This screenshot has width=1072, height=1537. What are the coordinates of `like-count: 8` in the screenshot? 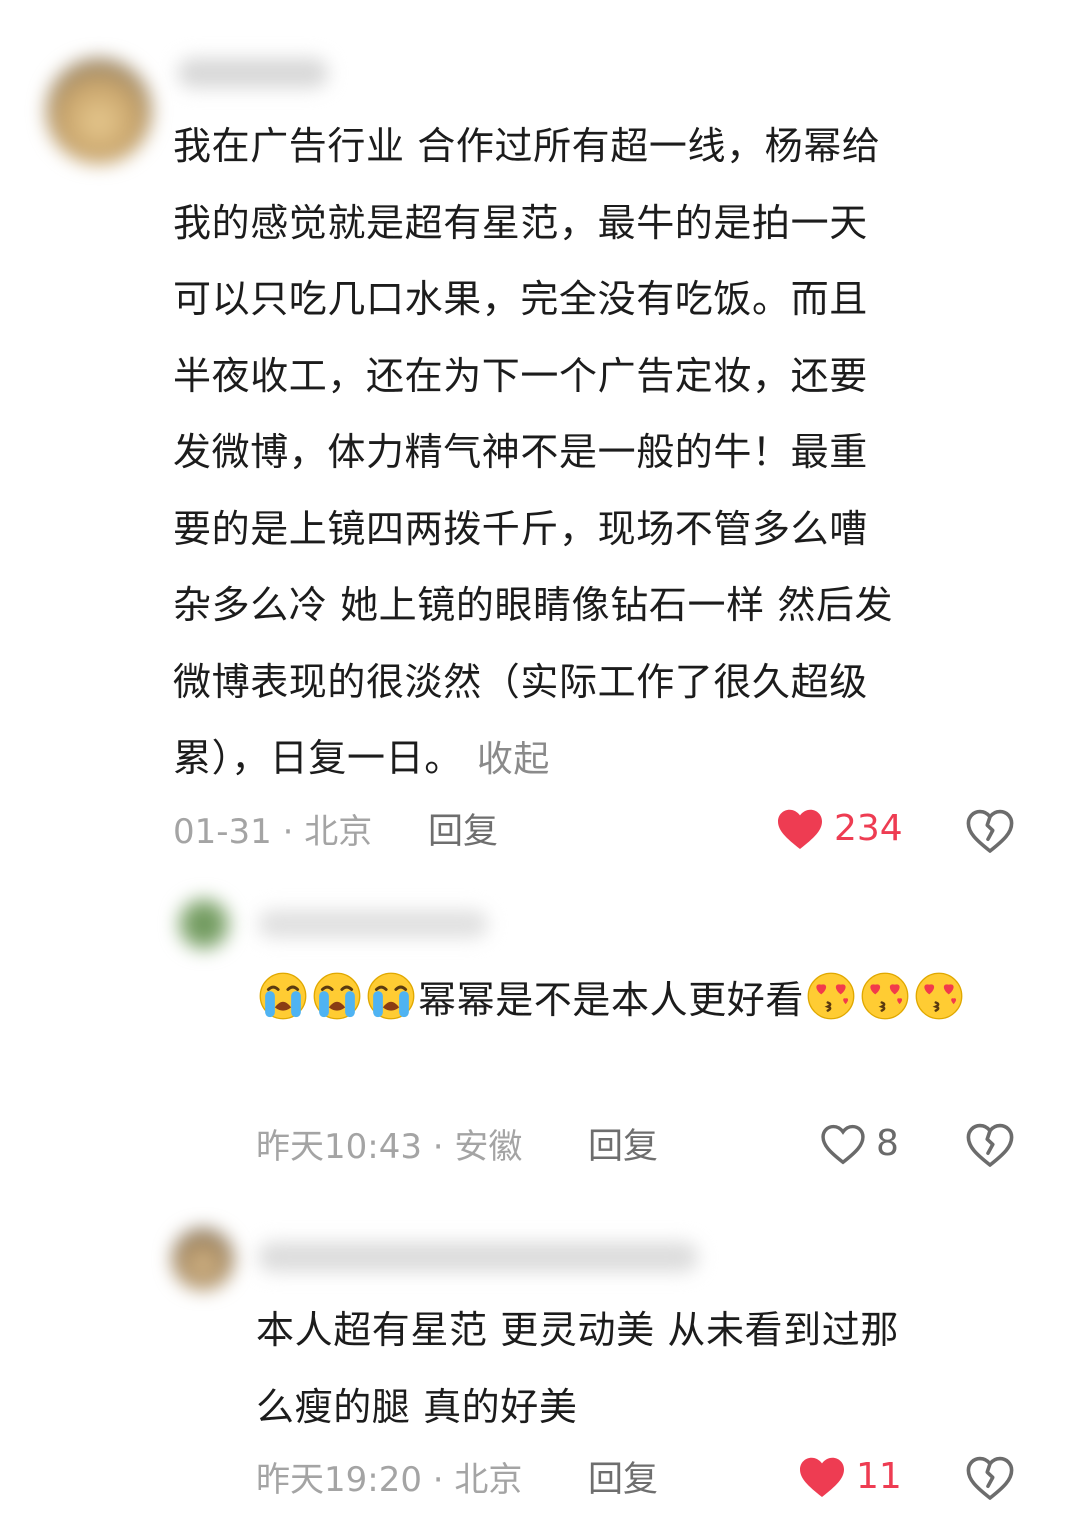 It's located at (887, 1143).